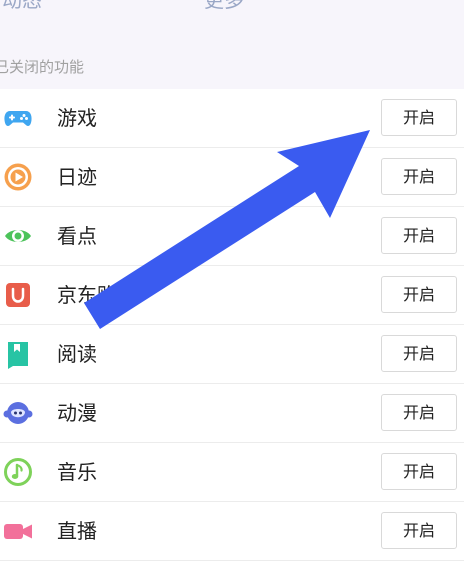  Describe the element at coordinates (18, 177) in the screenshot. I see `play-circle-icon` at that location.